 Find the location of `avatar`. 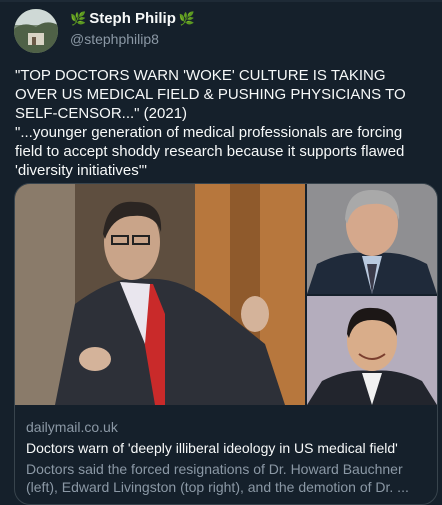

avatar is located at coordinates (36, 31).